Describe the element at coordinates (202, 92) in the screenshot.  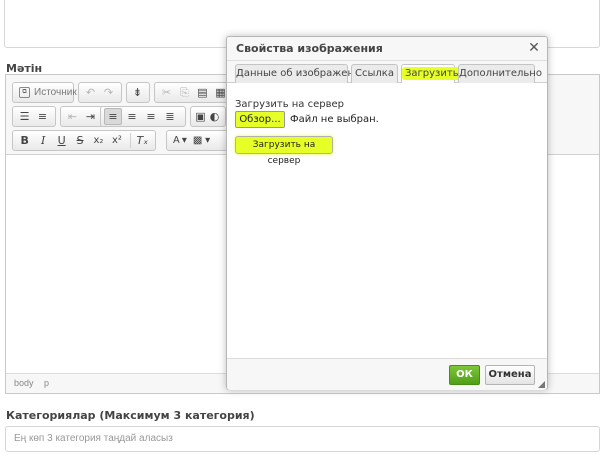
I see `paste-icon: ▤` at that location.